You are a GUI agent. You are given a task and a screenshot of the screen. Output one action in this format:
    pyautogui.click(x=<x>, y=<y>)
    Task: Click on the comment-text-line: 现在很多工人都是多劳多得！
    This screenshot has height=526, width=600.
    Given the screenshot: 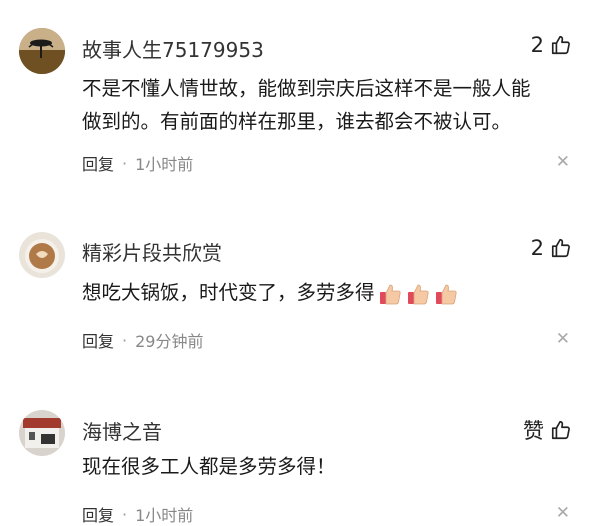 What is the action you would take?
    pyautogui.click(x=209, y=466)
    